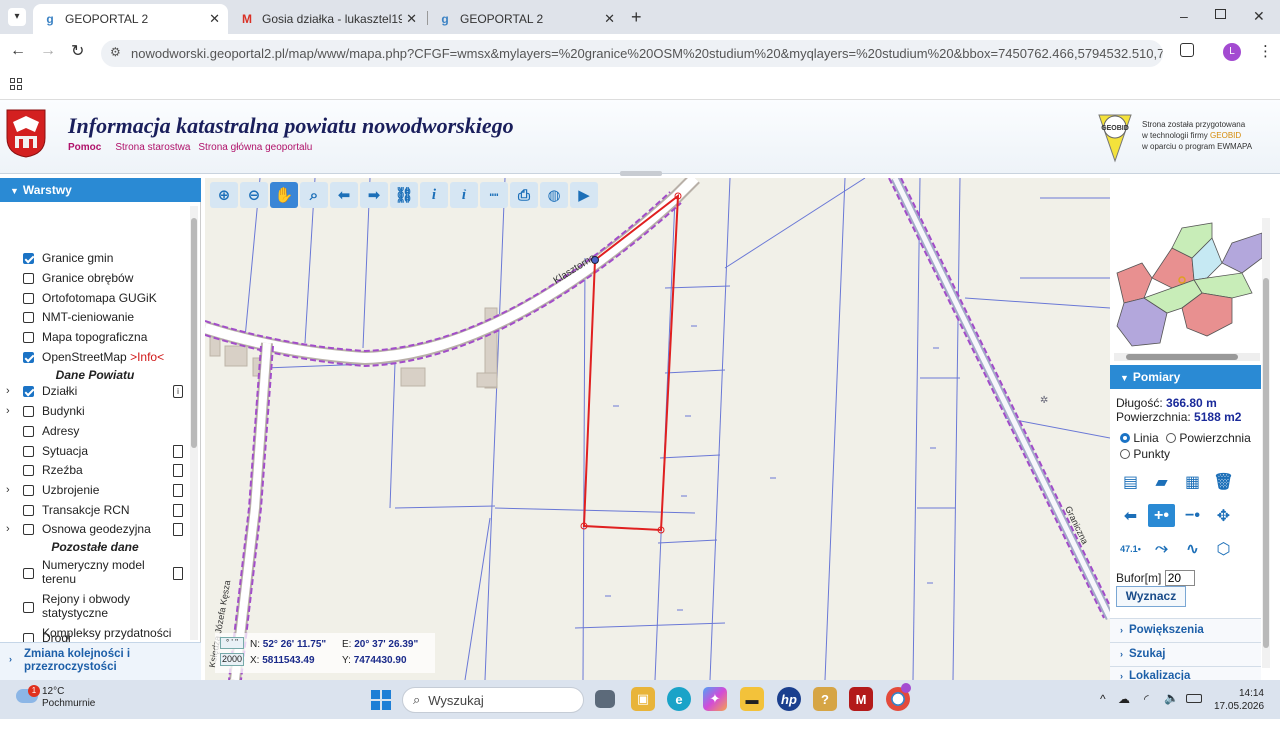 Image resolution: width=1280 pixels, height=749 pixels. I want to click on battery-icon, so click(1194, 698).